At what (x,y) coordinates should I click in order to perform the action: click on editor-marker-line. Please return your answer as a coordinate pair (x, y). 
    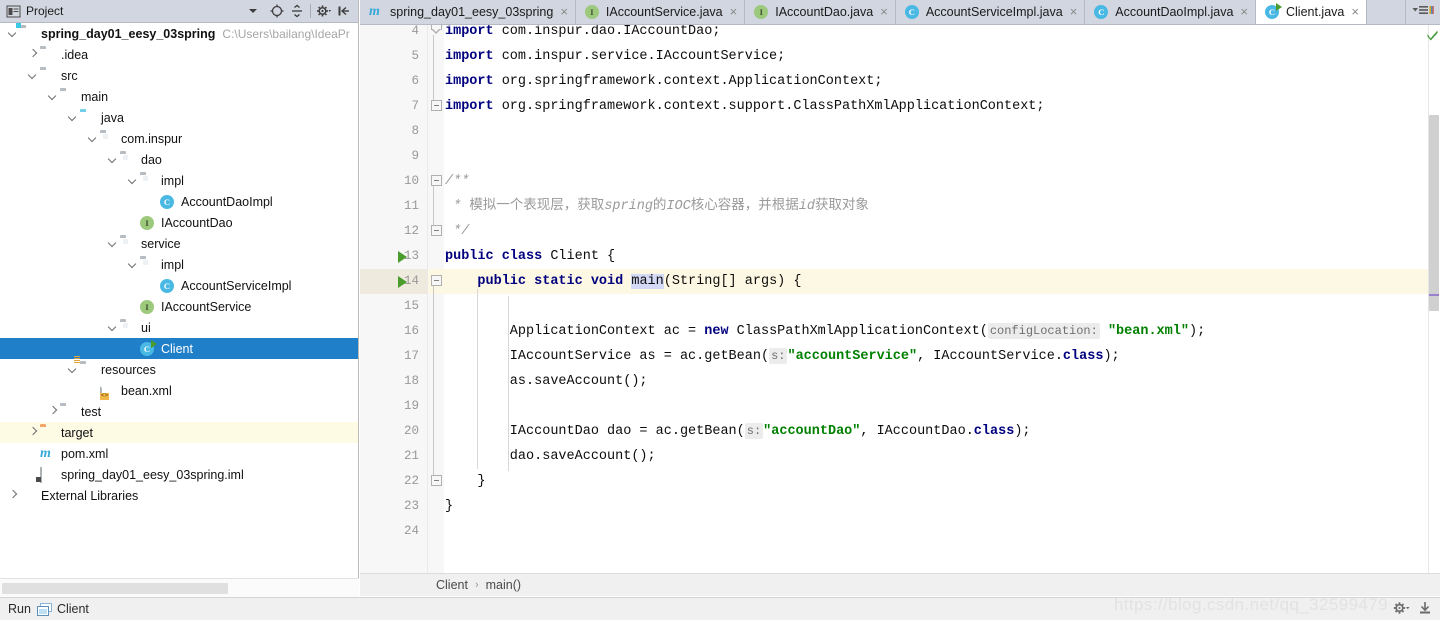
    Looking at the image, I should click on (1434, 295).